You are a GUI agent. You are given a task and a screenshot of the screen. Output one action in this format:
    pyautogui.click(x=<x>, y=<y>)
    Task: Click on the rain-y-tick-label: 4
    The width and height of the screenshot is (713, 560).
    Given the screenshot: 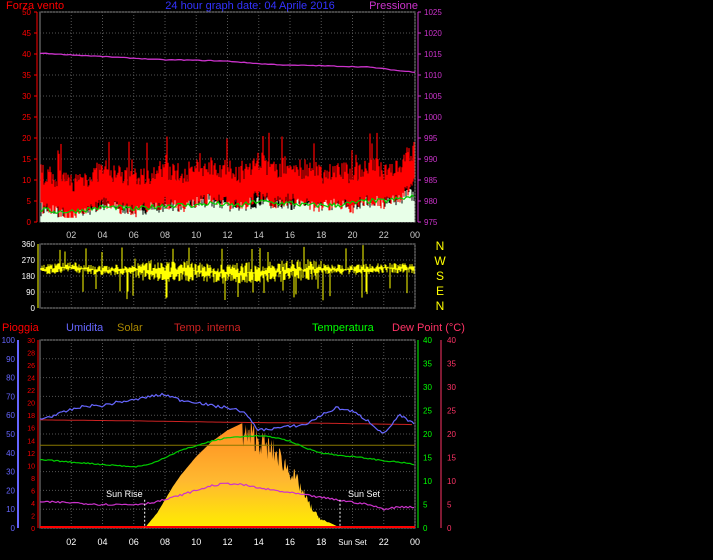 What is the action you would take?
    pyautogui.click(x=33, y=504)
    